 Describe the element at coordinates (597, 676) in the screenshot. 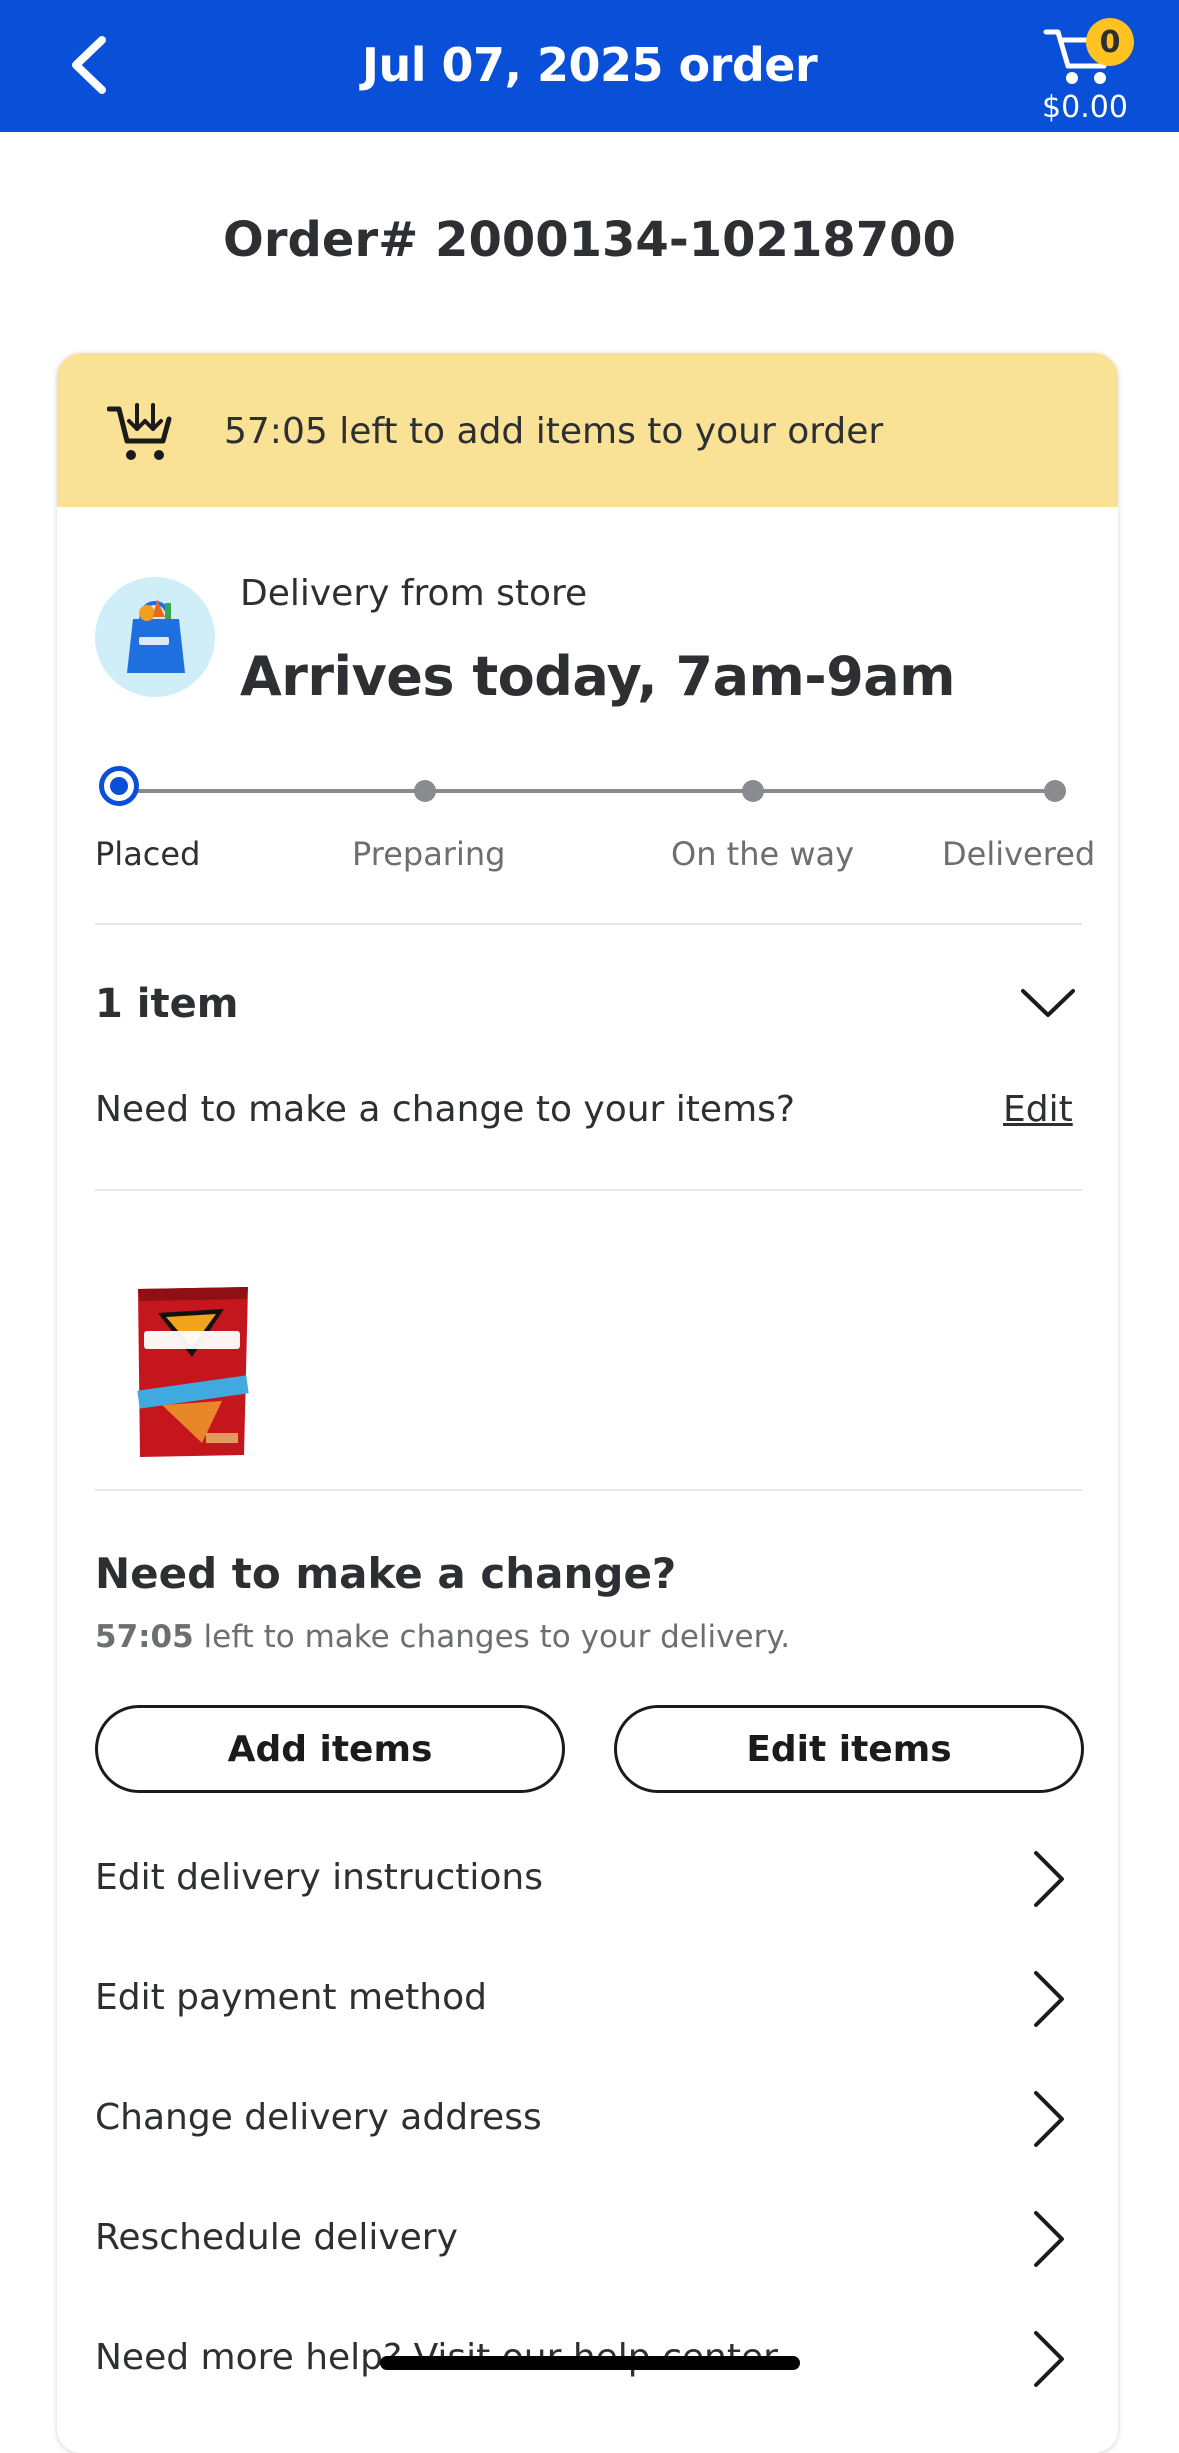

I see `arrival-window: Arrives today, 7am-9am` at that location.